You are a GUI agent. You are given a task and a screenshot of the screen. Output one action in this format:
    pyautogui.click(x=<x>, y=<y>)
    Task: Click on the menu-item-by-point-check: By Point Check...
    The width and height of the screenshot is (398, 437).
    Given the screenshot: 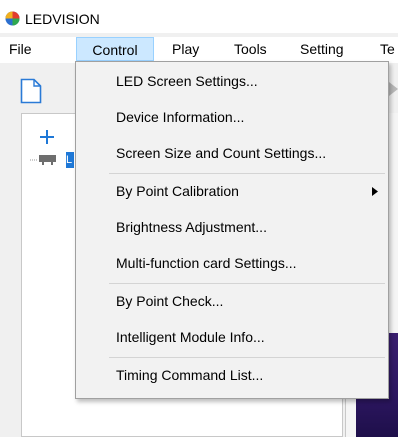 What is the action you would take?
    pyautogui.click(x=169, y=301)
    